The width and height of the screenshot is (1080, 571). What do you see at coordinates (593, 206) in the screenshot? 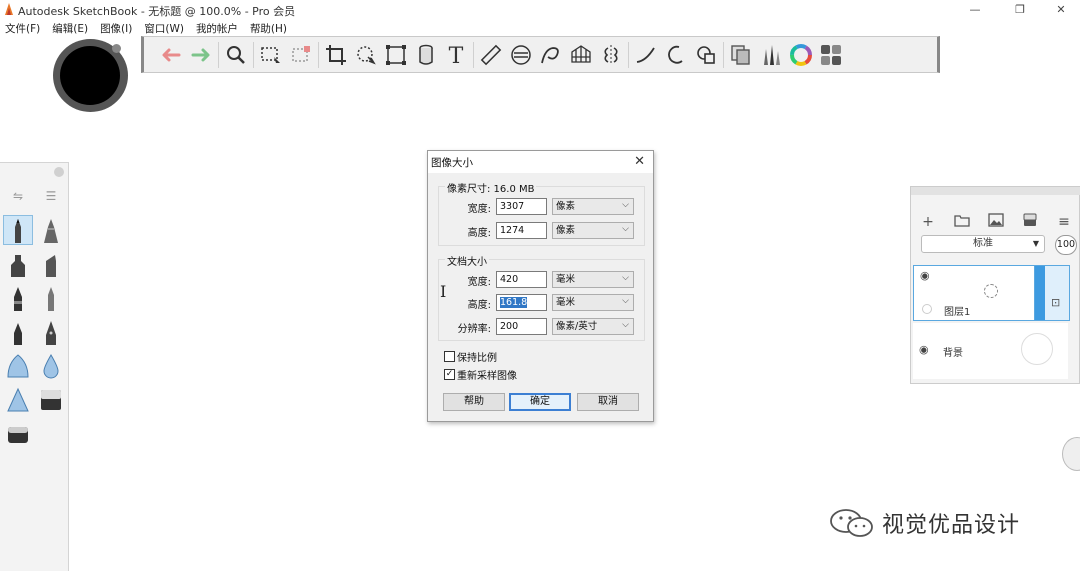
I see `pixel-width-unit-select: 像素 ⌵` at bounding box center [593, 206].